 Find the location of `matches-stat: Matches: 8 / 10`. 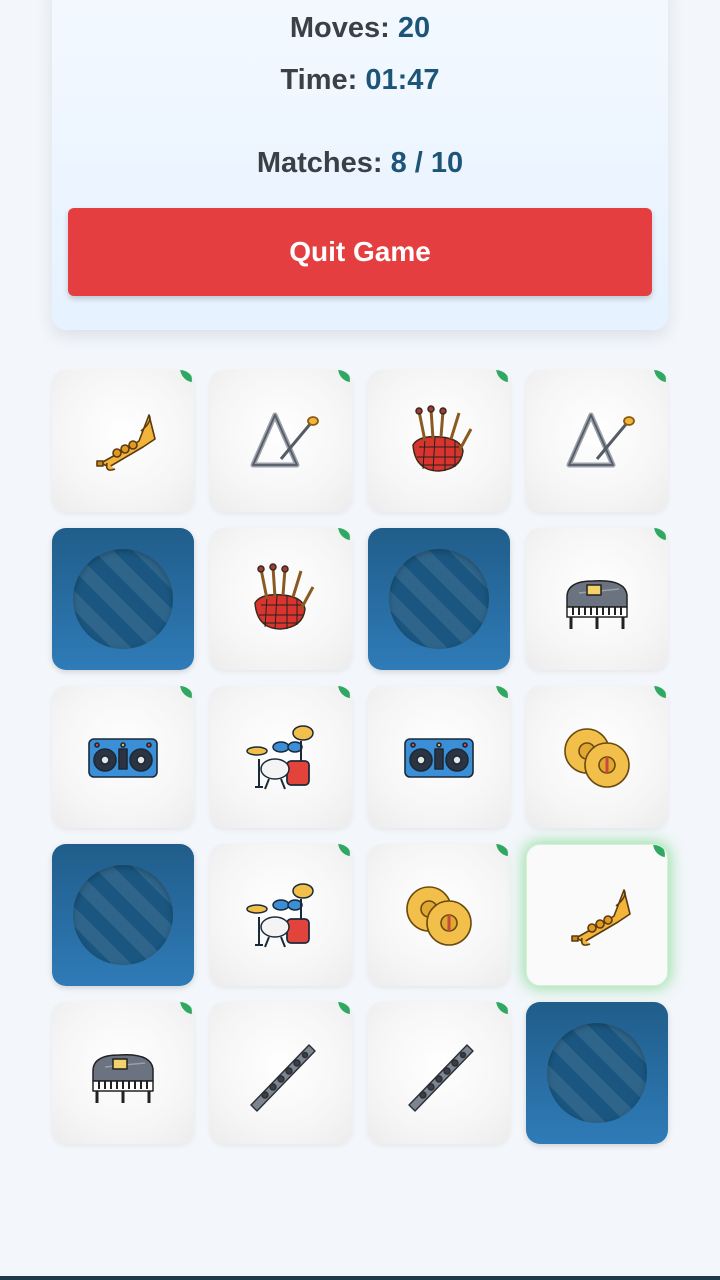

matches-stat: Matches: 8 / 10 is located at coordinates (360, 163).